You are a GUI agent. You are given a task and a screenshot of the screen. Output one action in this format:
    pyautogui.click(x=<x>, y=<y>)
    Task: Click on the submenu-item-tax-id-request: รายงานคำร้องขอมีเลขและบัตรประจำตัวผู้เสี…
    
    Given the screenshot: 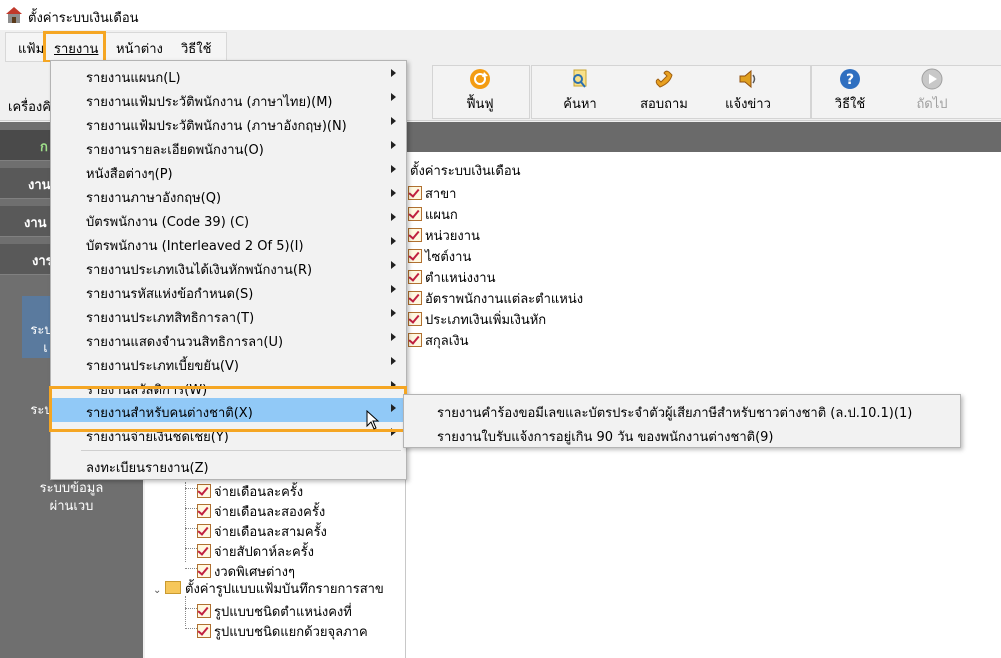 What is the action you would take?
    pyautogui.click(x=682, y=410)
    